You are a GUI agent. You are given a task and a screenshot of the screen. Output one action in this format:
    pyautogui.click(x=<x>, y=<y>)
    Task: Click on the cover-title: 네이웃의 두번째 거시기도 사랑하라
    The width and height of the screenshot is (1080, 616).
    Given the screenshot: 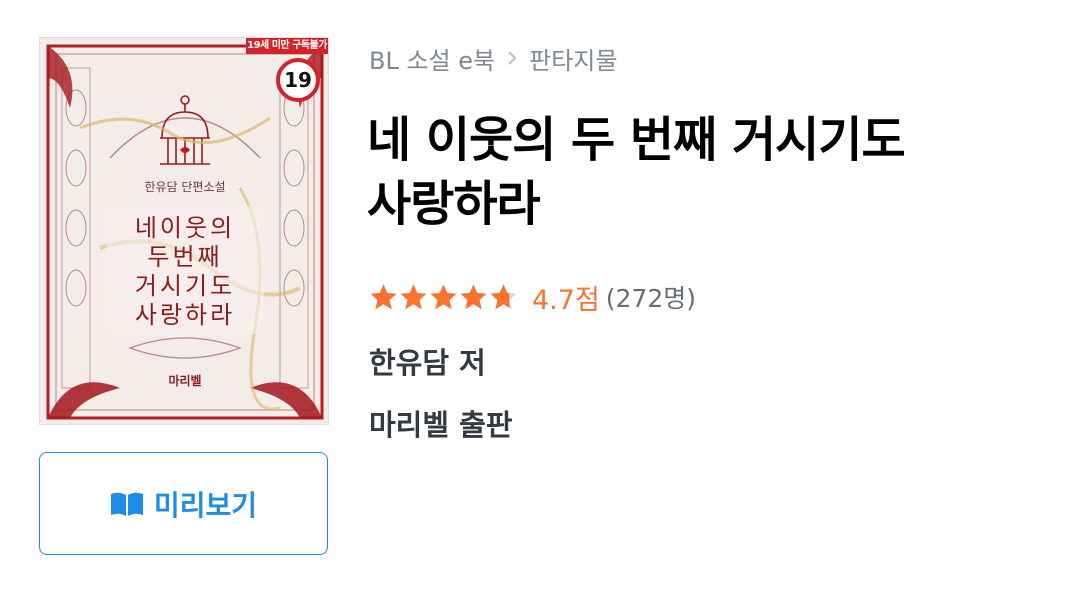 What is the action you would take?
    pyautogui.click(x=184, y=272)
    